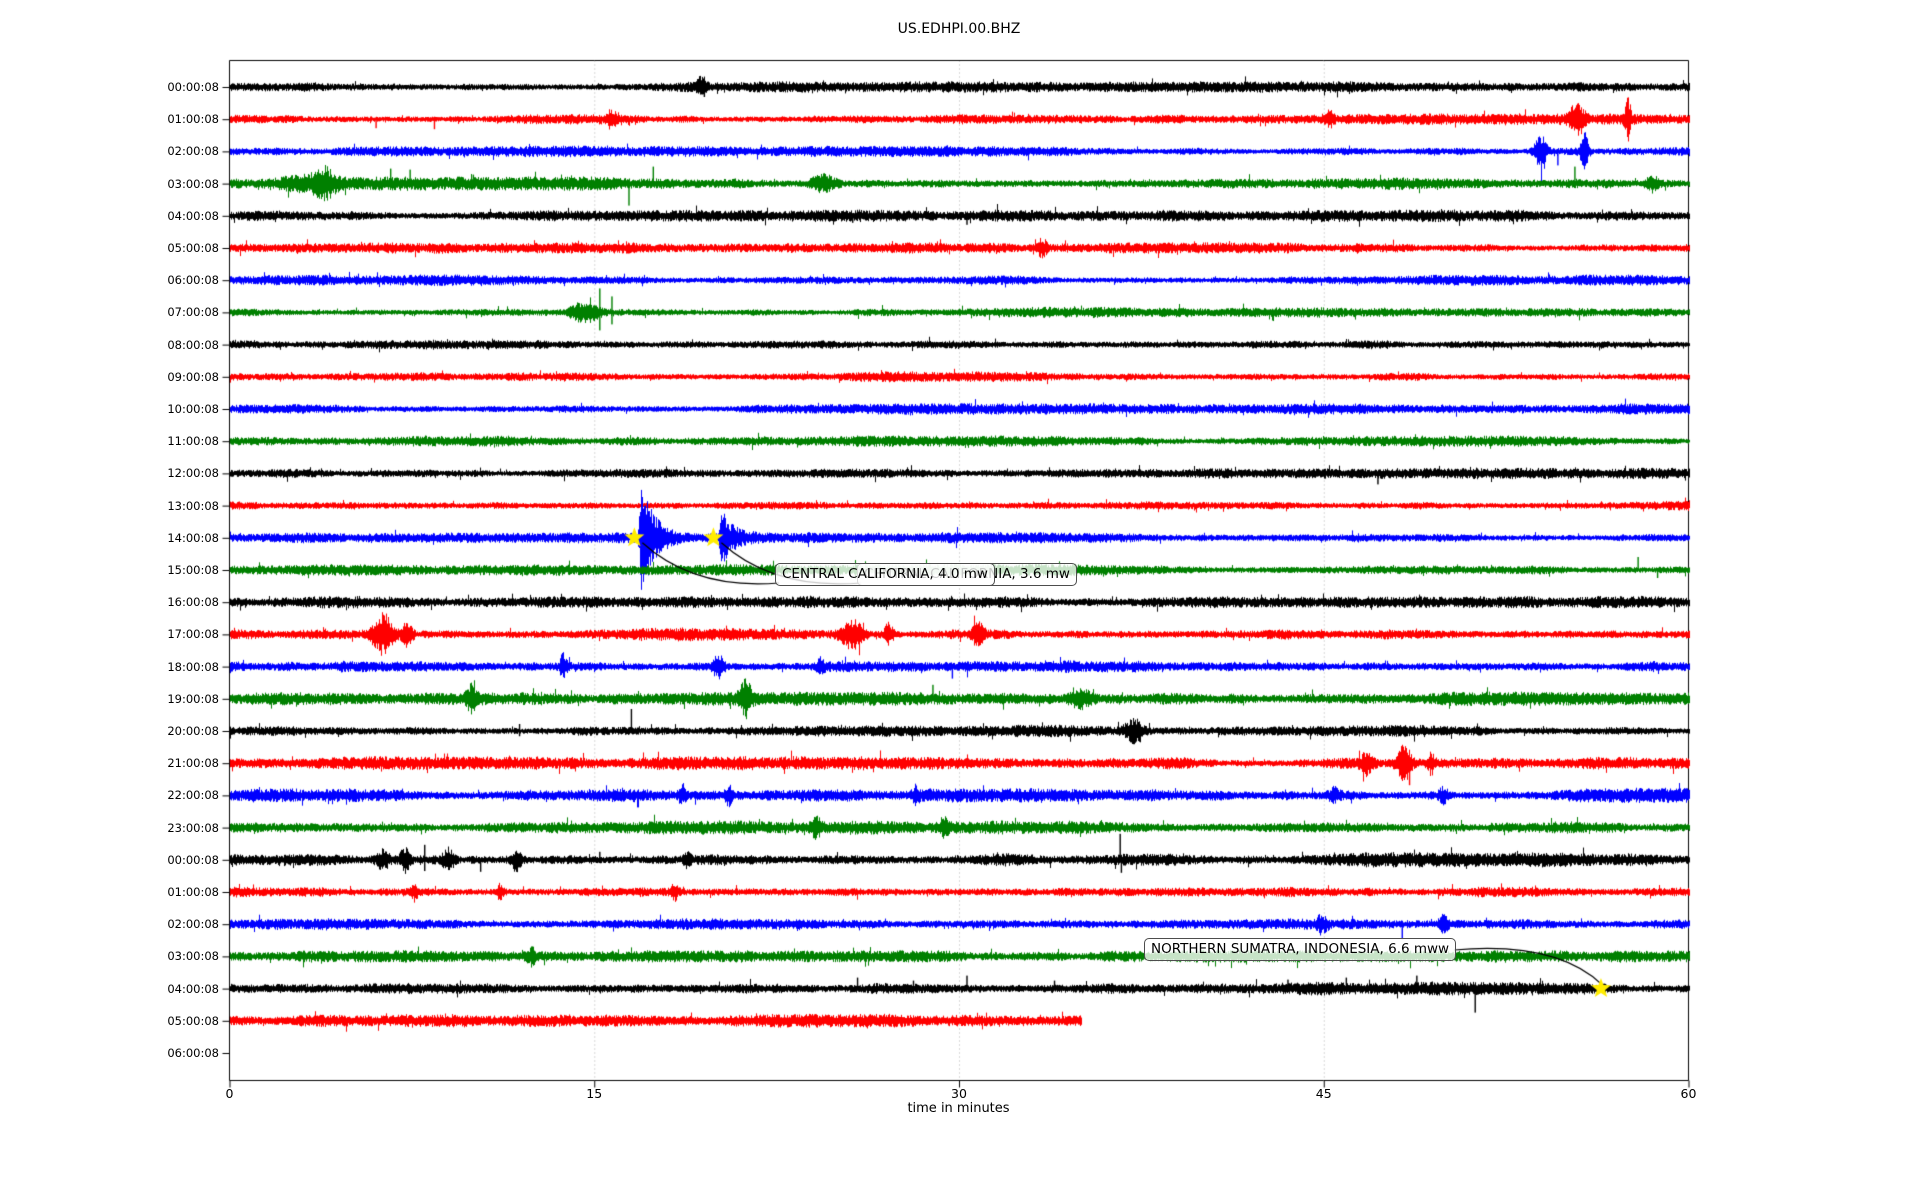 The image size is (1920, 1200). Describe the element at coordinates (193, 344) in the screenshot. I see `y-axis-label: 08:00:08` at that location.